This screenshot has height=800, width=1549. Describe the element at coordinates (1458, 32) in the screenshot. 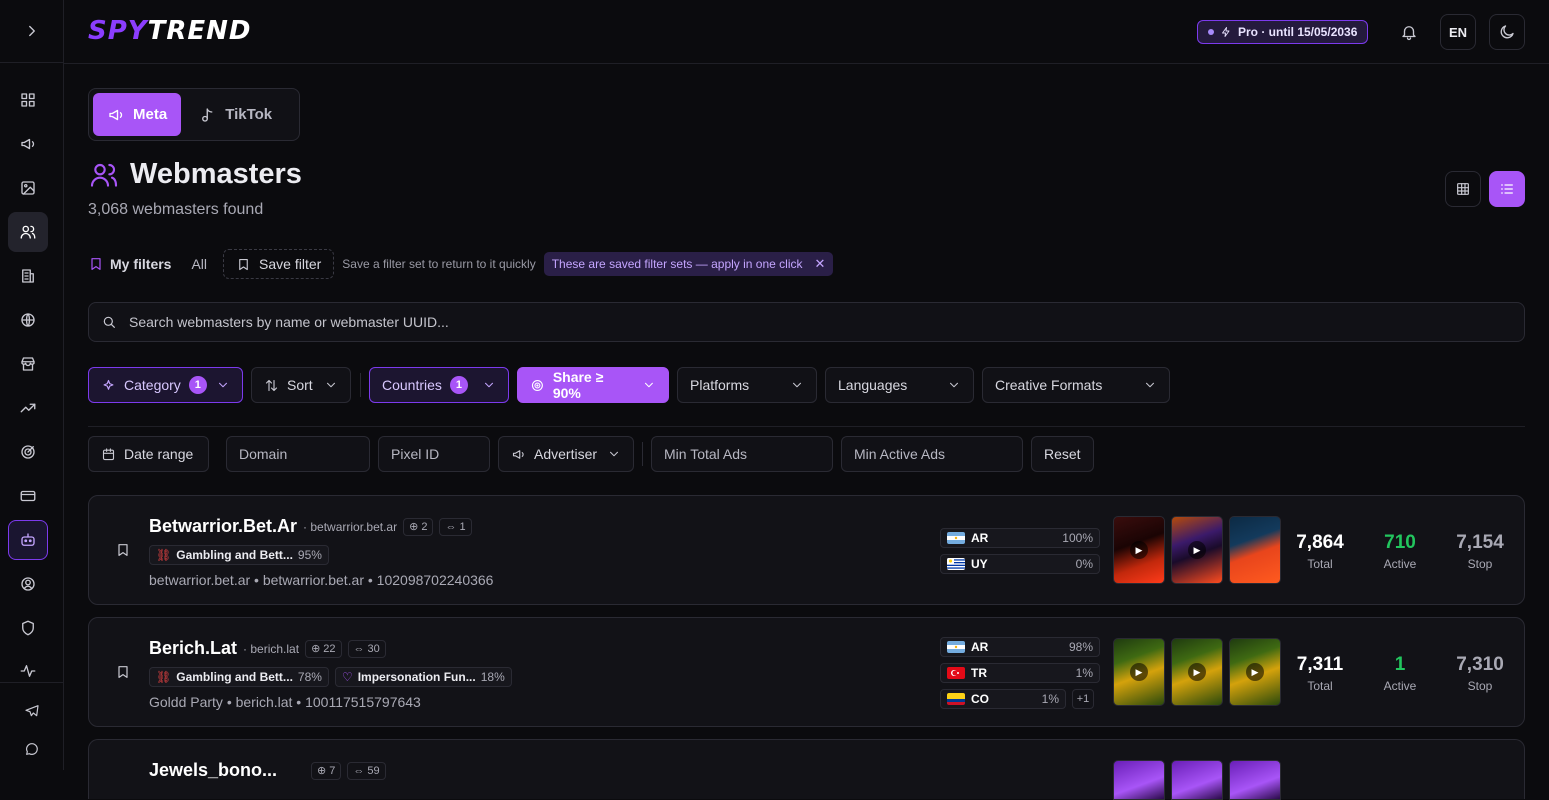

I see `language-button: EN` at that location.